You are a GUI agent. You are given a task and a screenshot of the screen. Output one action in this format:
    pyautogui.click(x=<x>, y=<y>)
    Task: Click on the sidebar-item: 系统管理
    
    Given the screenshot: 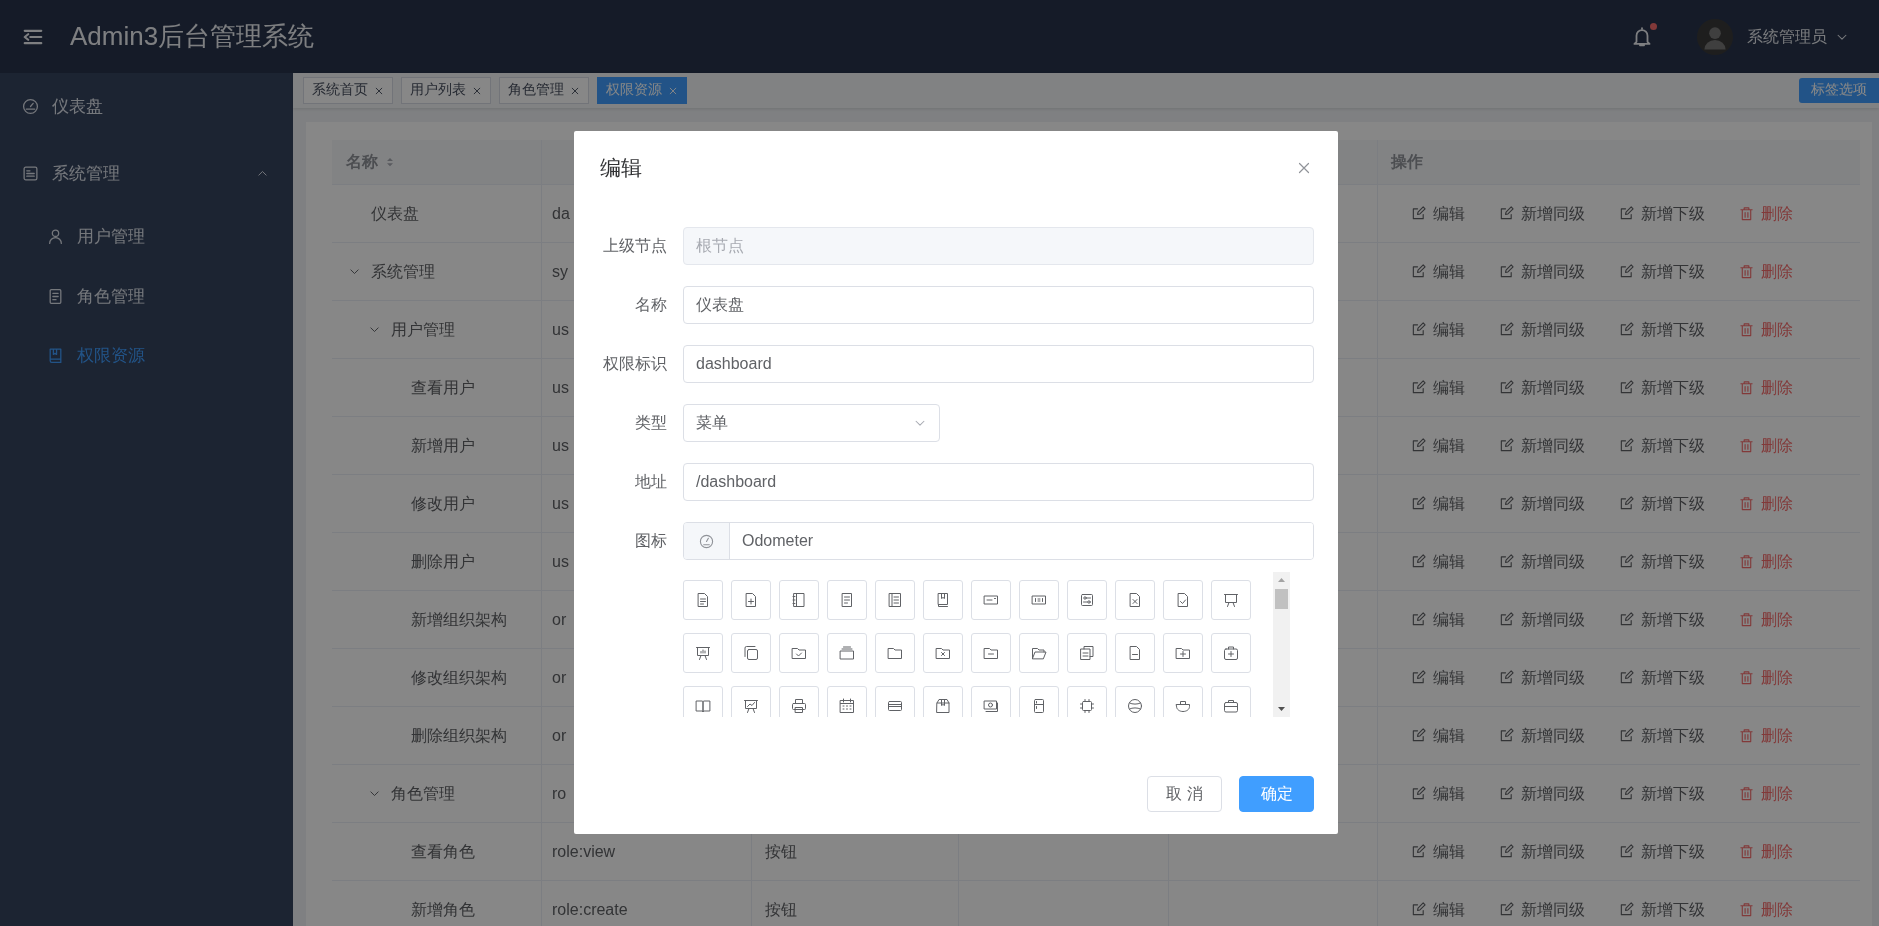 What is the action you would take?
    pyautogui.click(x=146, y=173)
    